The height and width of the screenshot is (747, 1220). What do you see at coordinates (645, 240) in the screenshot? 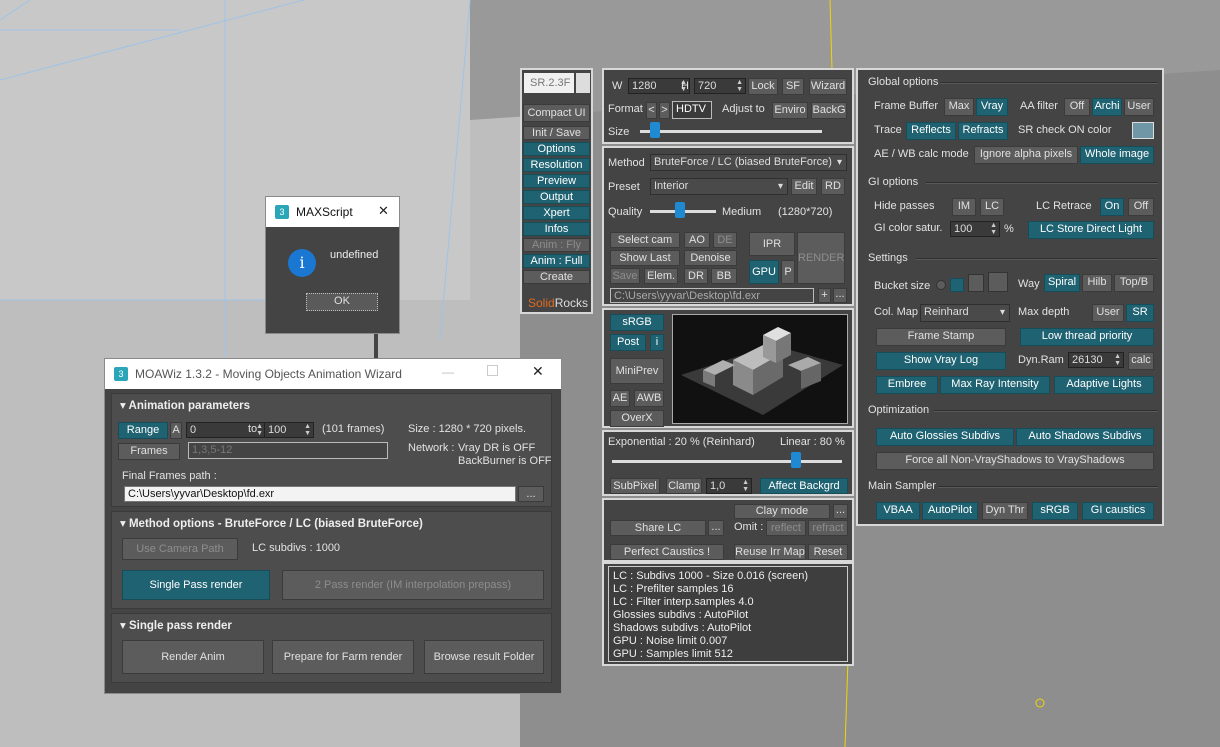
I see `select-cam-button: Select cam` at bounding box center [645, 240].